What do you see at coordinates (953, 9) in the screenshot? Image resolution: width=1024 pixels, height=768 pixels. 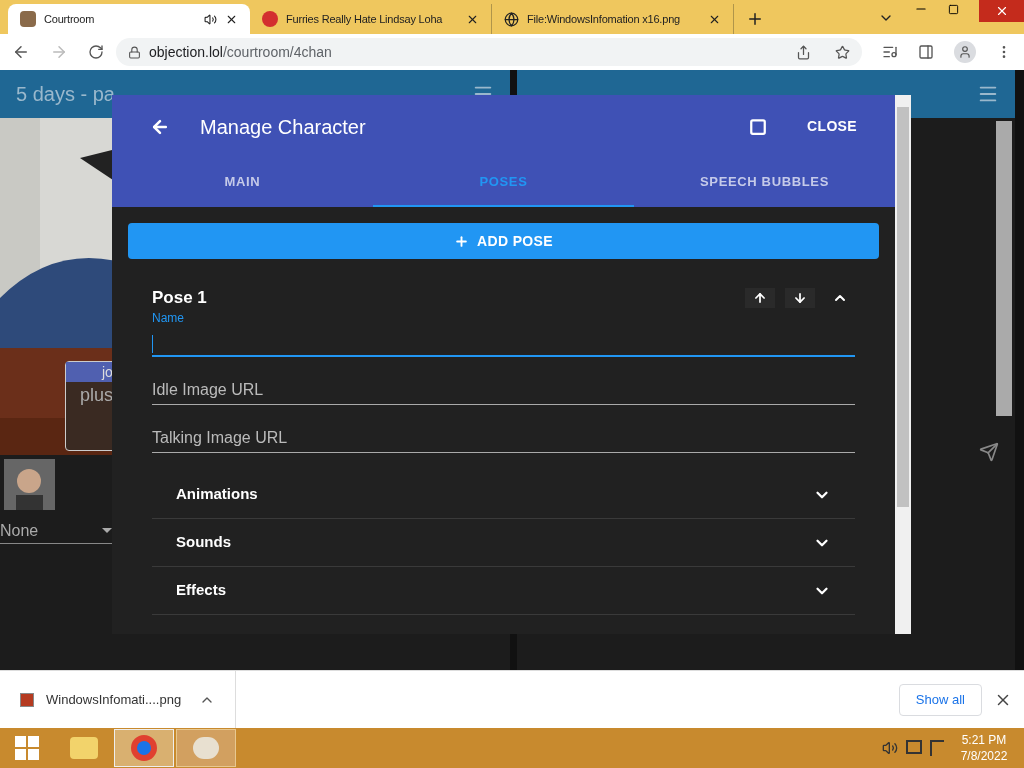 I see `restore-icon` at bounding box center [953, 9].